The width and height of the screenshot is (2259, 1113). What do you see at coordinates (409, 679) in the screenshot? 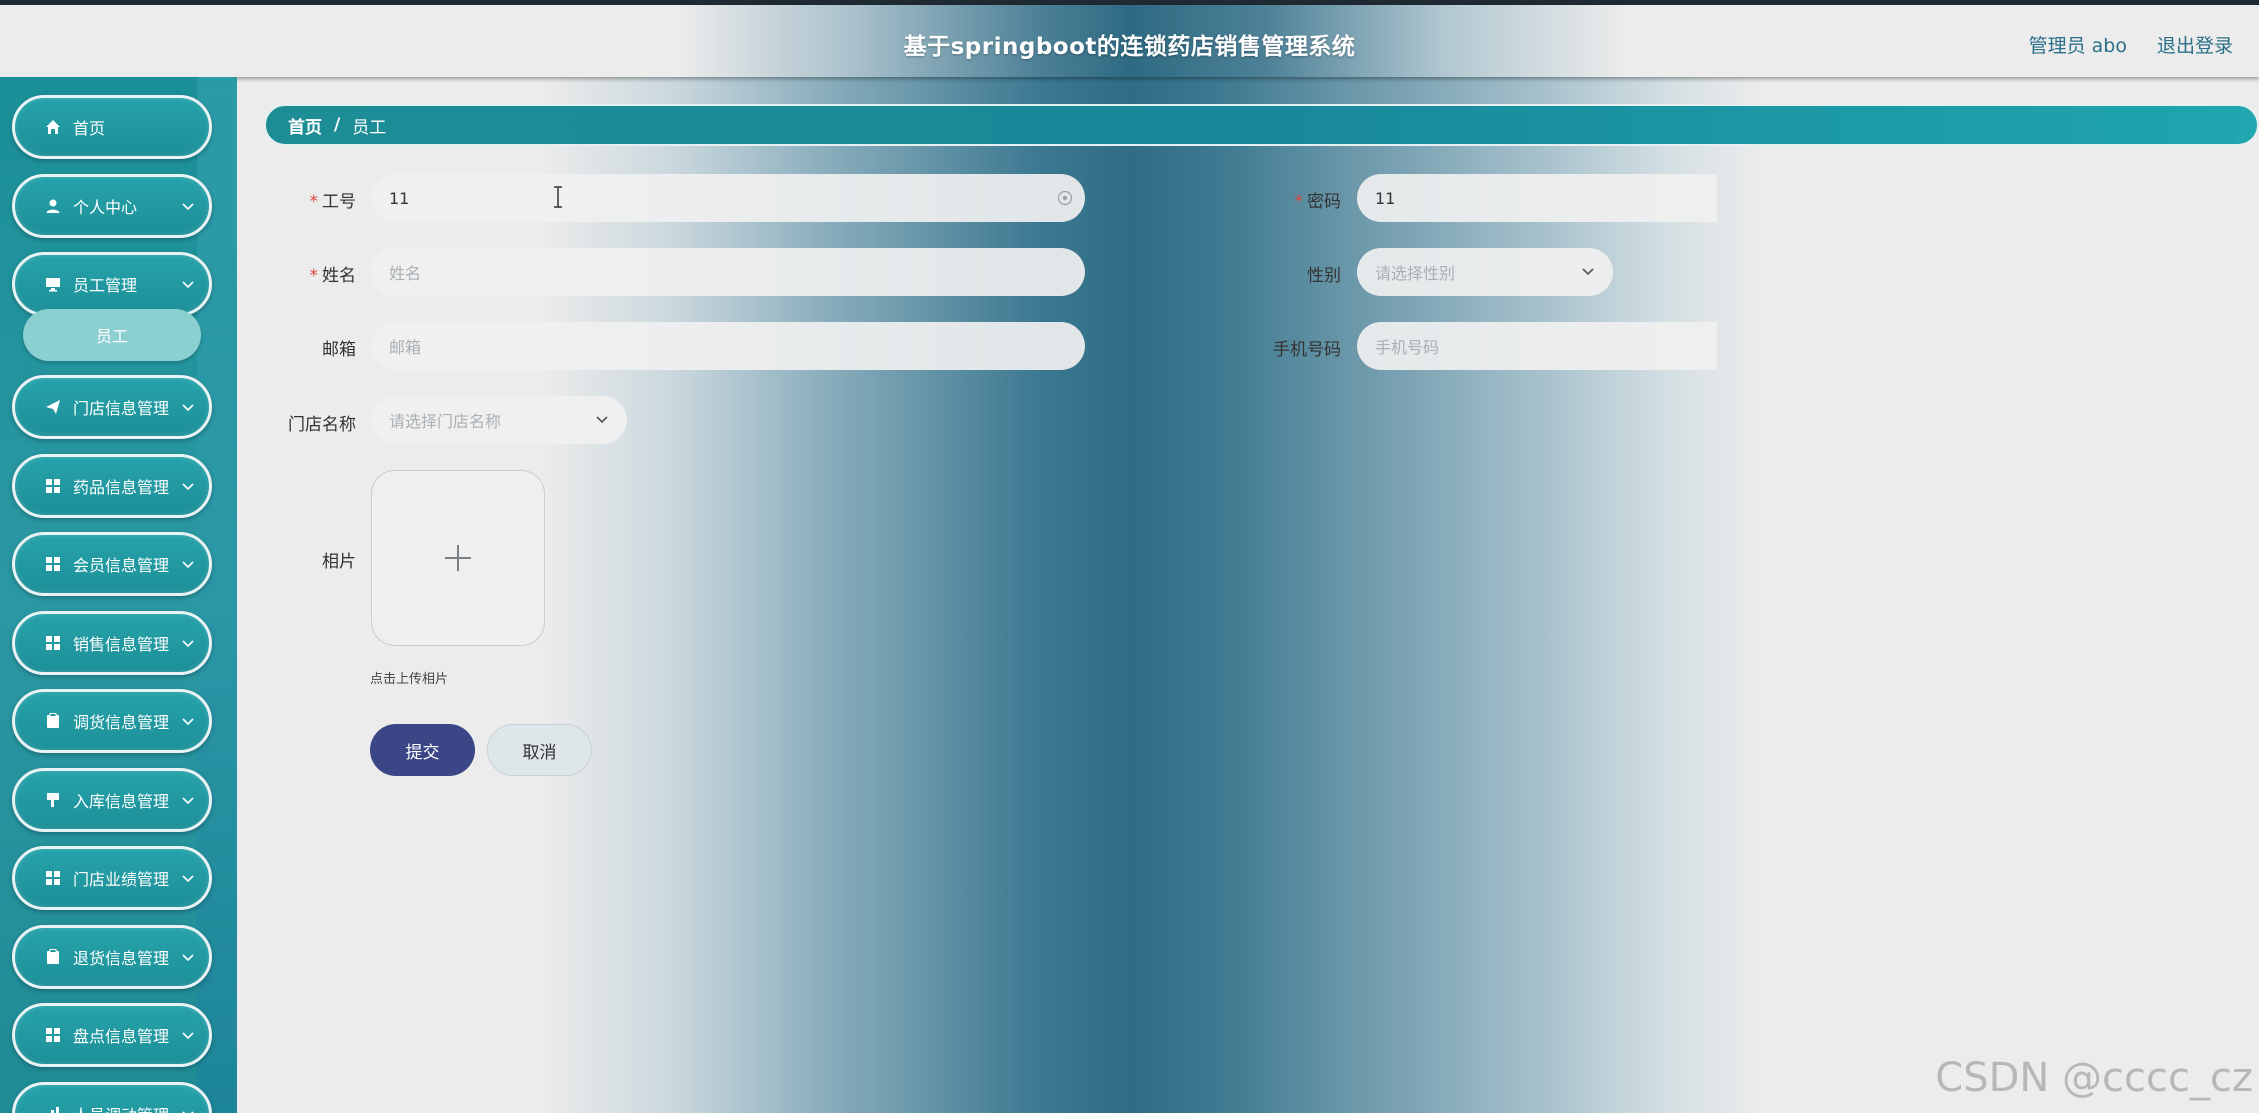
I see `photo-upload-tip: 点击上传相片` at bounding box center [409, 679].